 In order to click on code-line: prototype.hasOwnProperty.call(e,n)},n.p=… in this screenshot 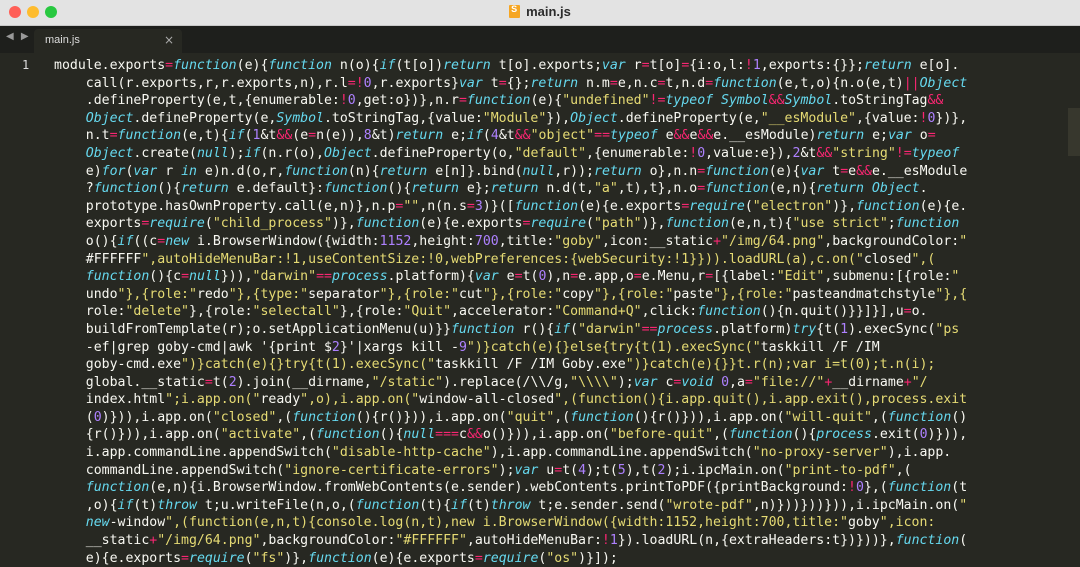, I will do `click(511, 206)`.